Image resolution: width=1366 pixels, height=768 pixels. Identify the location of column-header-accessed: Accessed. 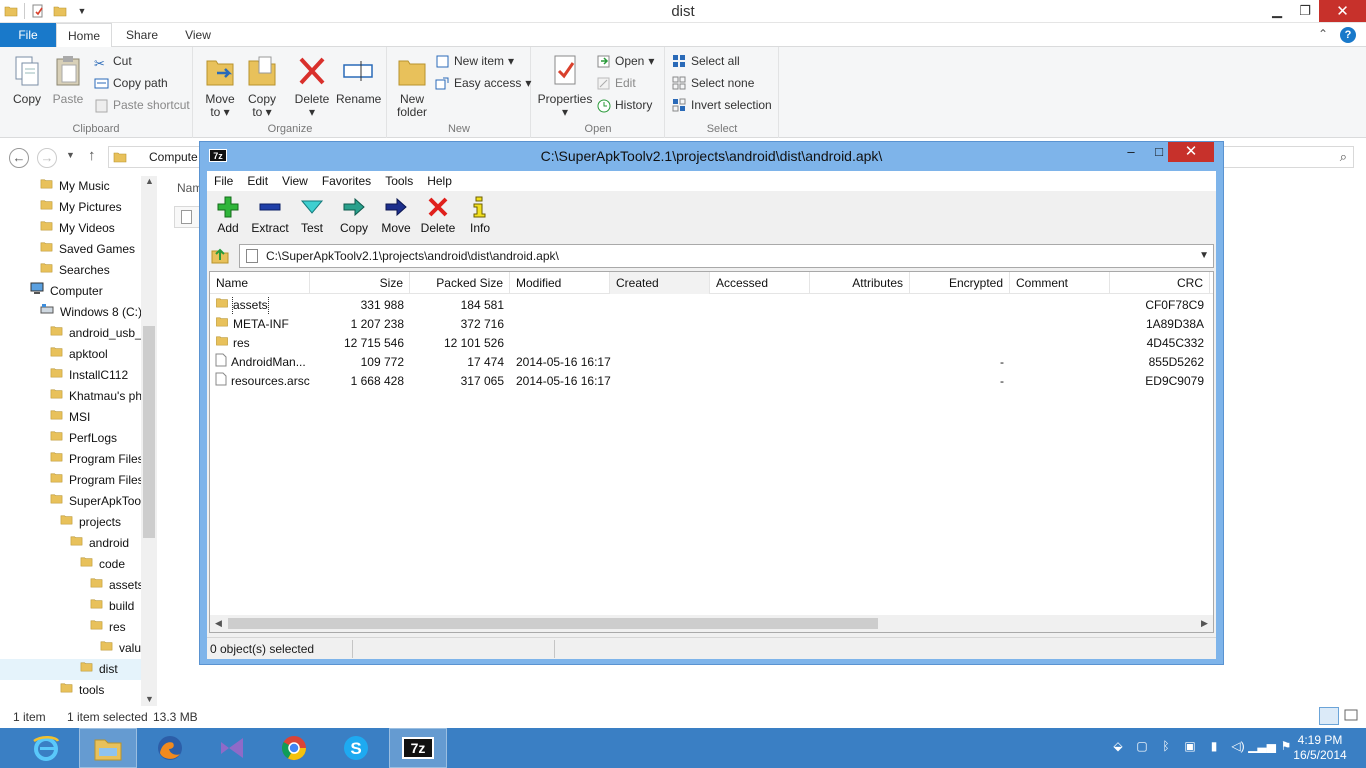
(760, 283).